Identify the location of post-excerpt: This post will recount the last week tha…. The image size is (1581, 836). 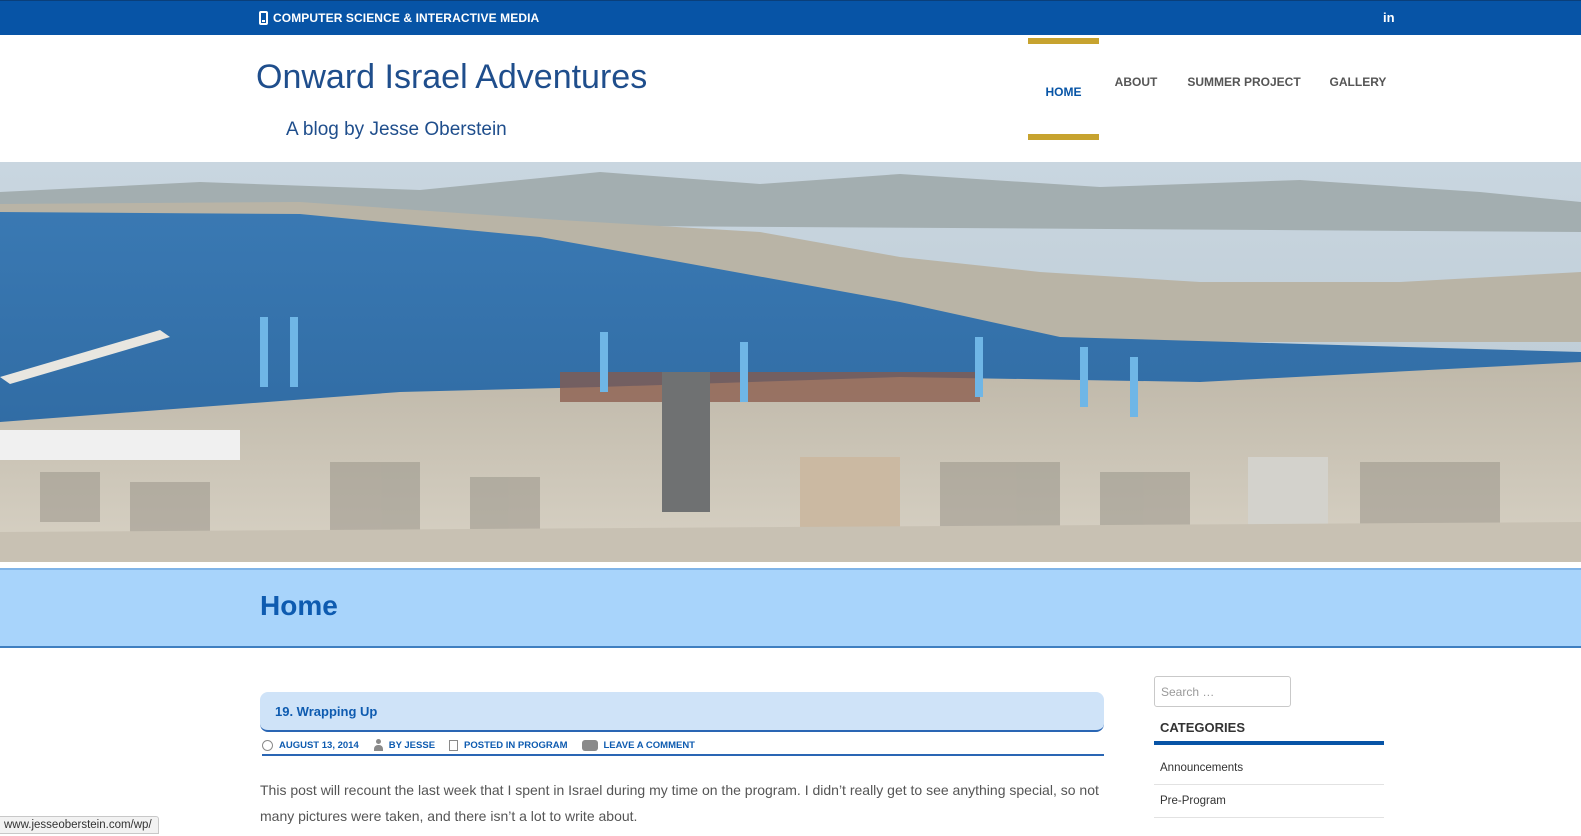
(679, 803).